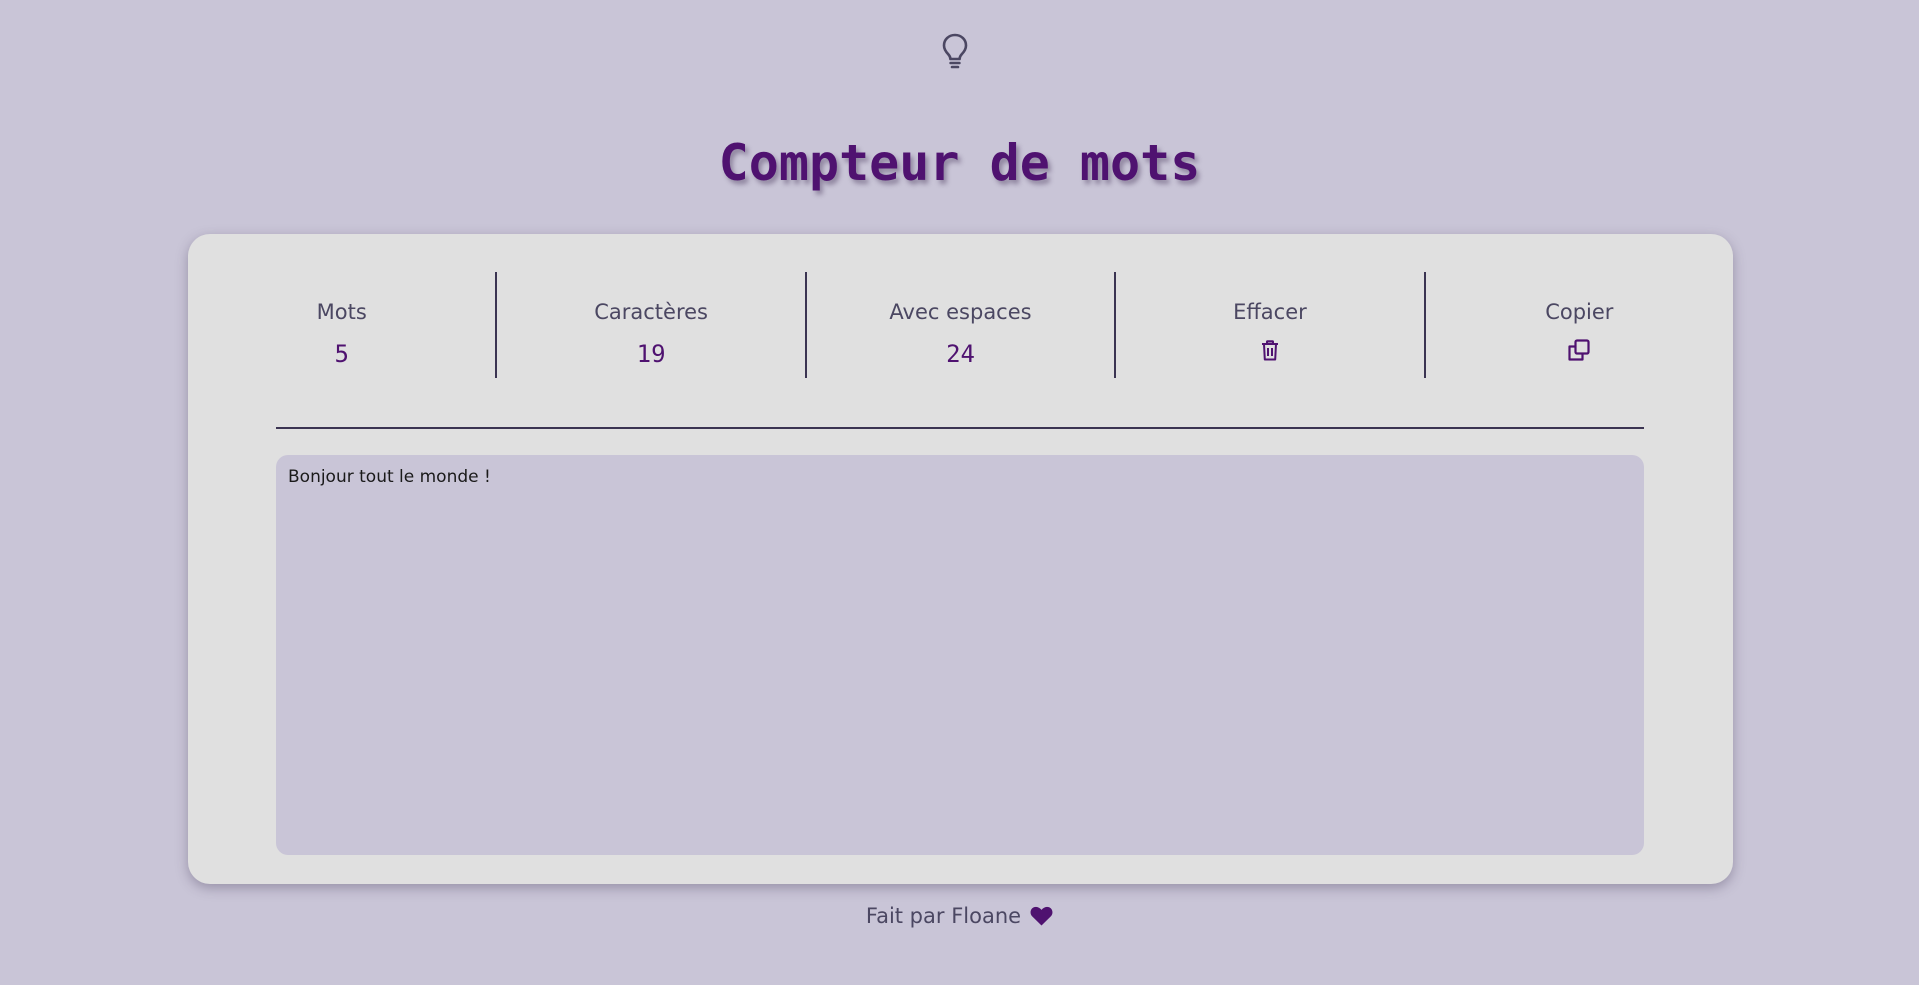 The width and height of the screenshot is (1919, 985). I want to click on trash-icon, so click(1270, 350).